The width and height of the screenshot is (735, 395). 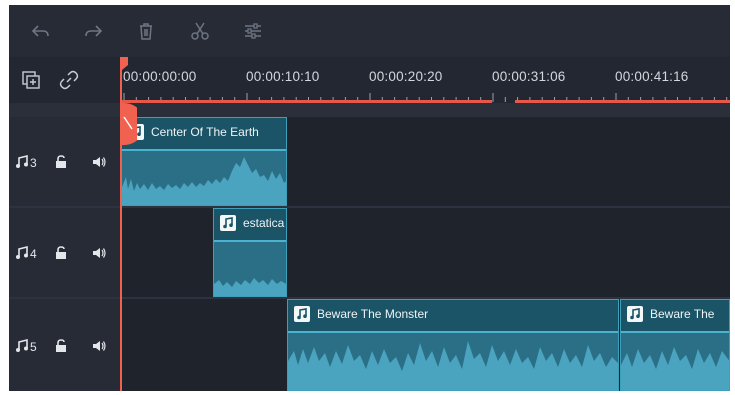 I want to click on clip-header: estatica, so click(x=250, y=225).